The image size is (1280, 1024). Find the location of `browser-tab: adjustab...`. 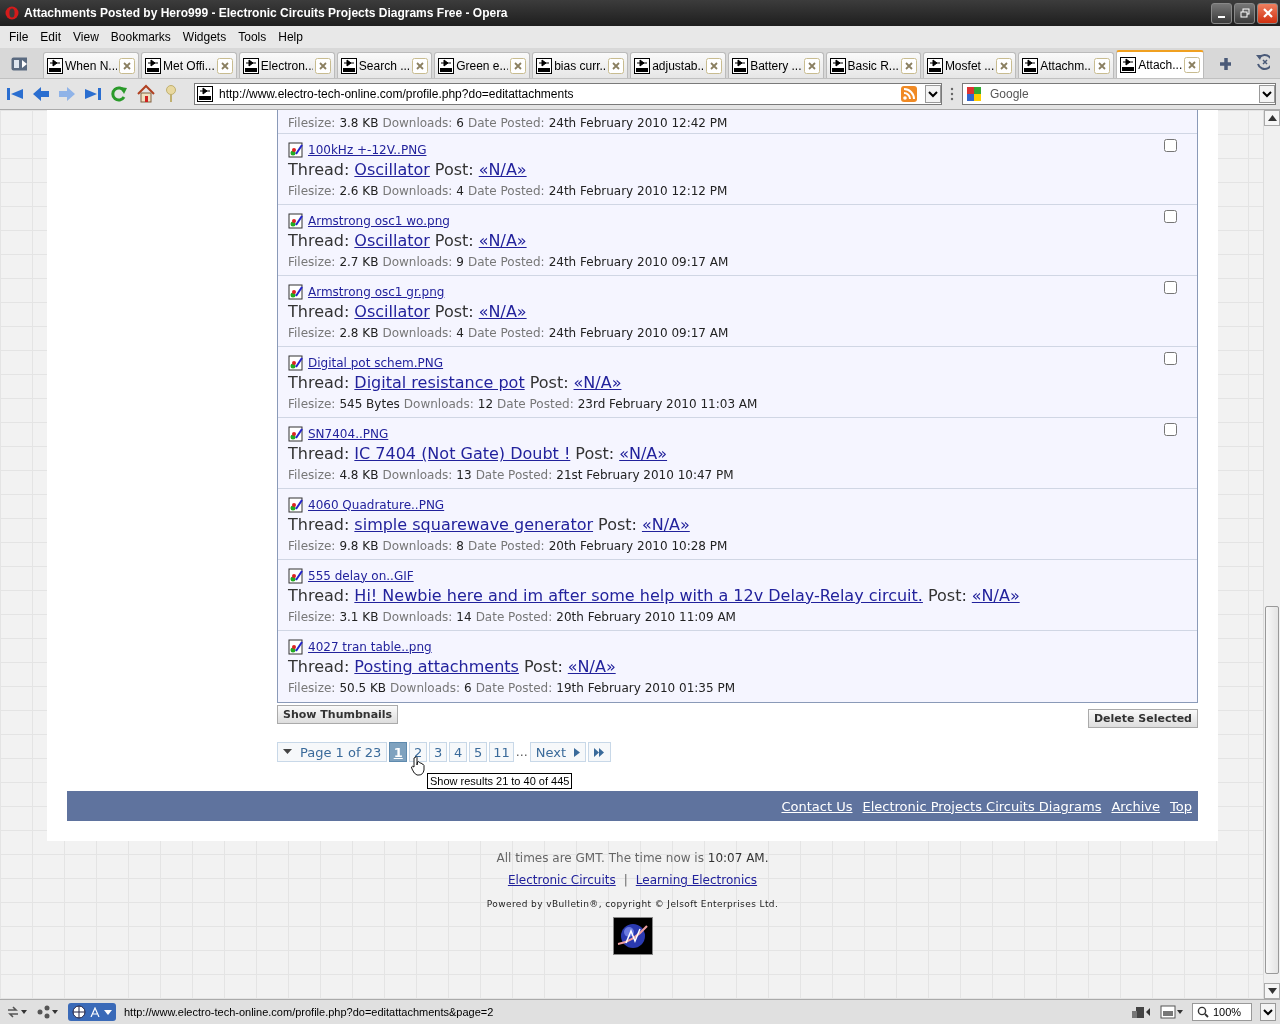

browser-tab: adjustab... is located at coordinates (678, 65).